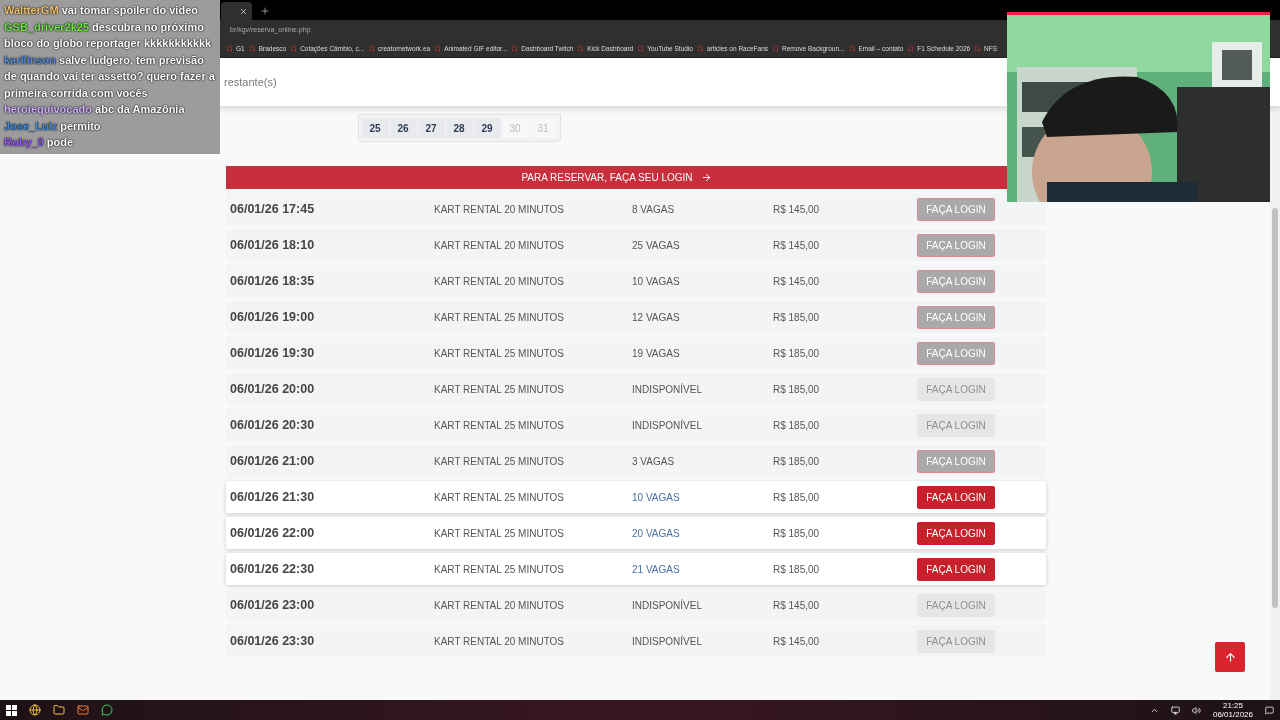  What do you see at coordinates (272, 281) in the screenshot?
I see `session-time: 06/01/26 18:35` at bounding box center [272, 281].